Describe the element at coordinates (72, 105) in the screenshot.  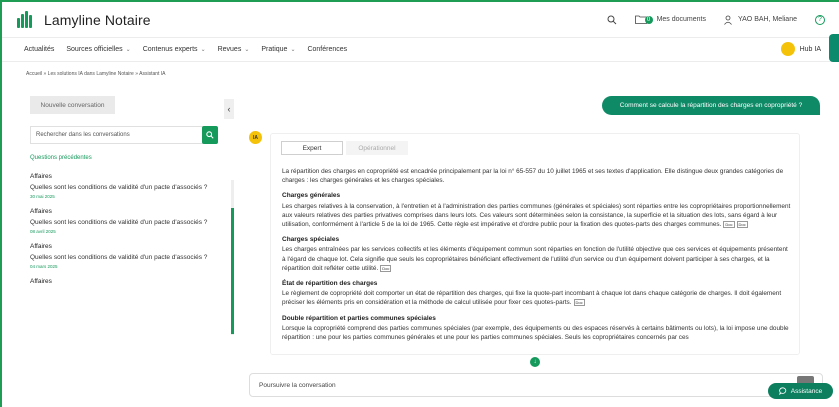
I see `new-conversation-button: Nouvelle conversation` at that location.